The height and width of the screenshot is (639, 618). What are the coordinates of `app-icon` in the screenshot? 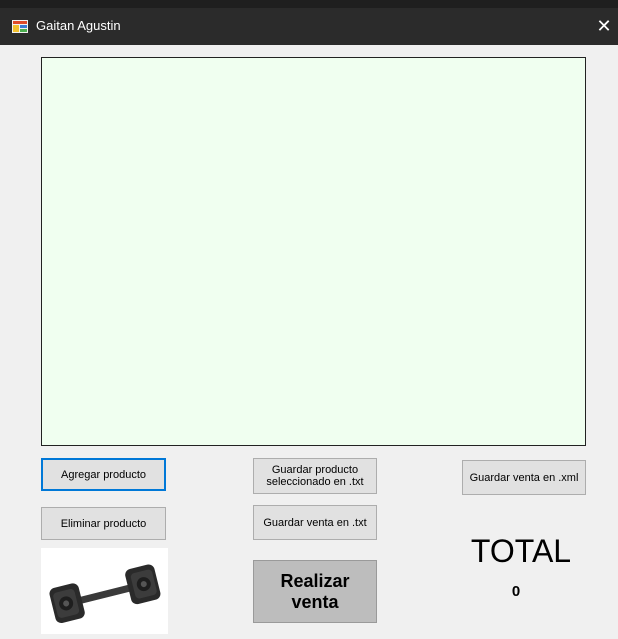 It's located at (20, 26).